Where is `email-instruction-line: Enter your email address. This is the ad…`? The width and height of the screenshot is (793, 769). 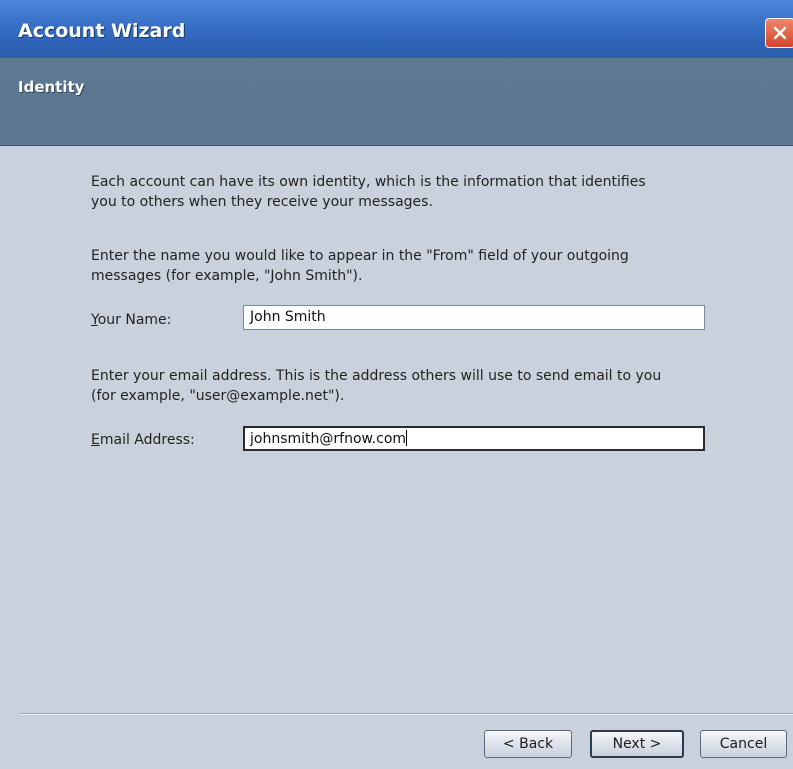 email-instruction-line: Enter your email address. This is the ad… is located at coordinates (376, 376).